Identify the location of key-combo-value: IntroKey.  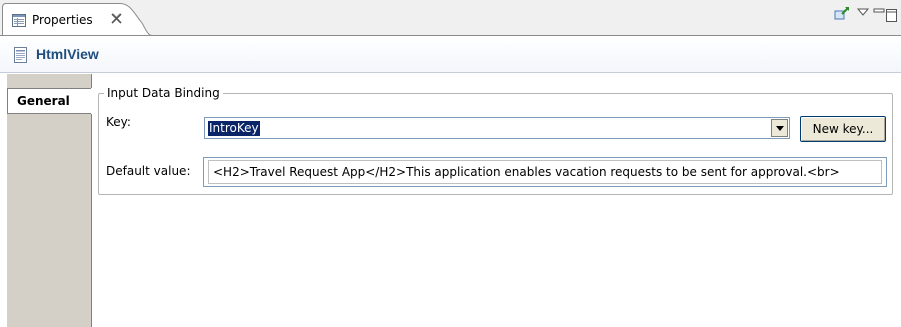
(234, 128).